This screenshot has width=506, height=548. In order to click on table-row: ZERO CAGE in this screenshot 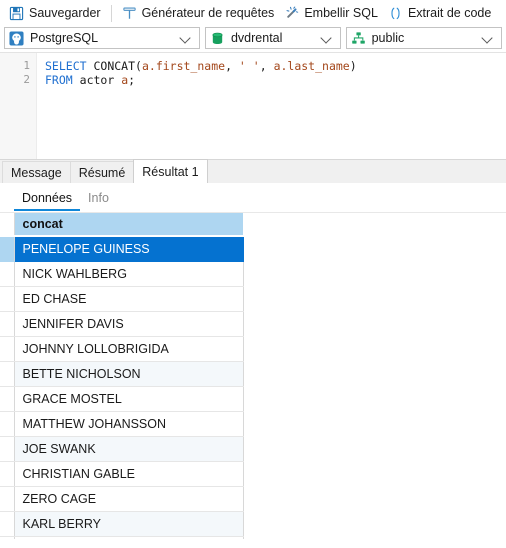, I will do `click(122, 499)`.